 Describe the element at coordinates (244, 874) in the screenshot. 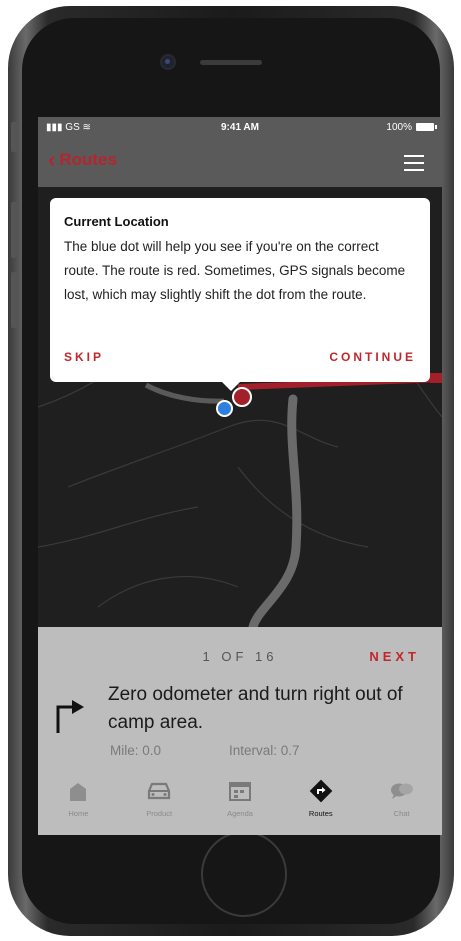

I see `home-button` at that location.